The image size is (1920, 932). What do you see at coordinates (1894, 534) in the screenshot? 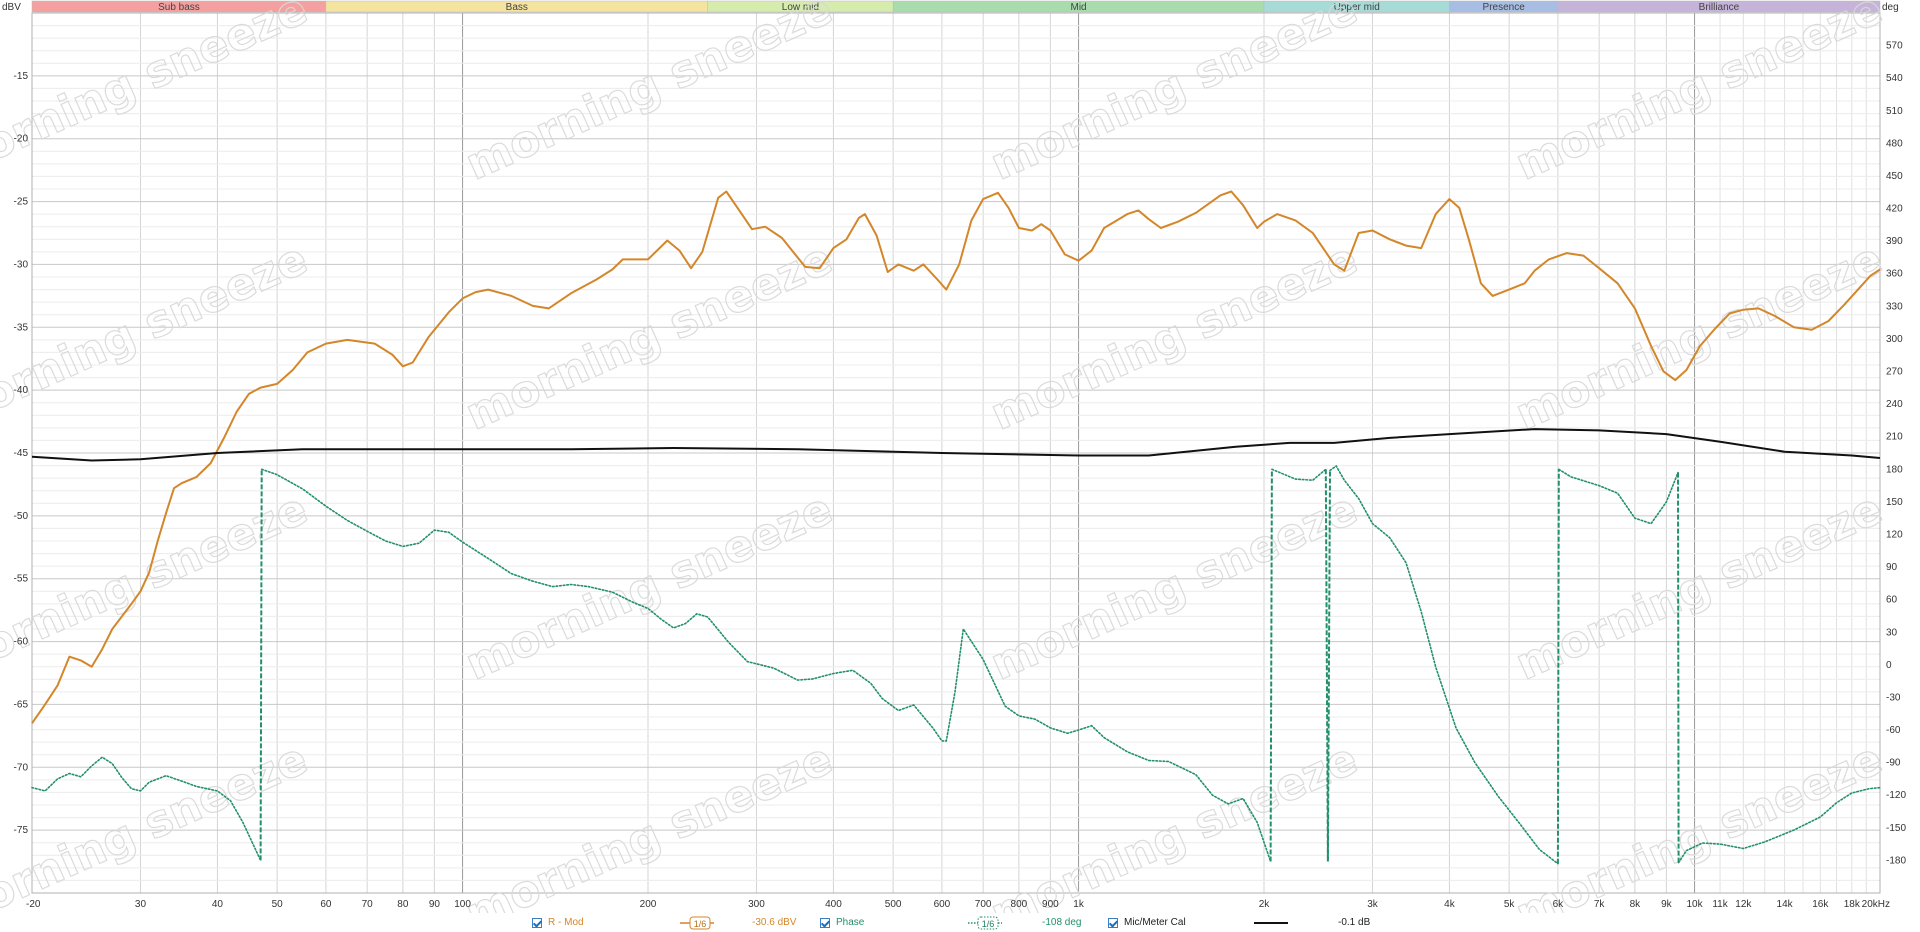
I see `right-tick-label: 120` at bounding box center [1894, 534].